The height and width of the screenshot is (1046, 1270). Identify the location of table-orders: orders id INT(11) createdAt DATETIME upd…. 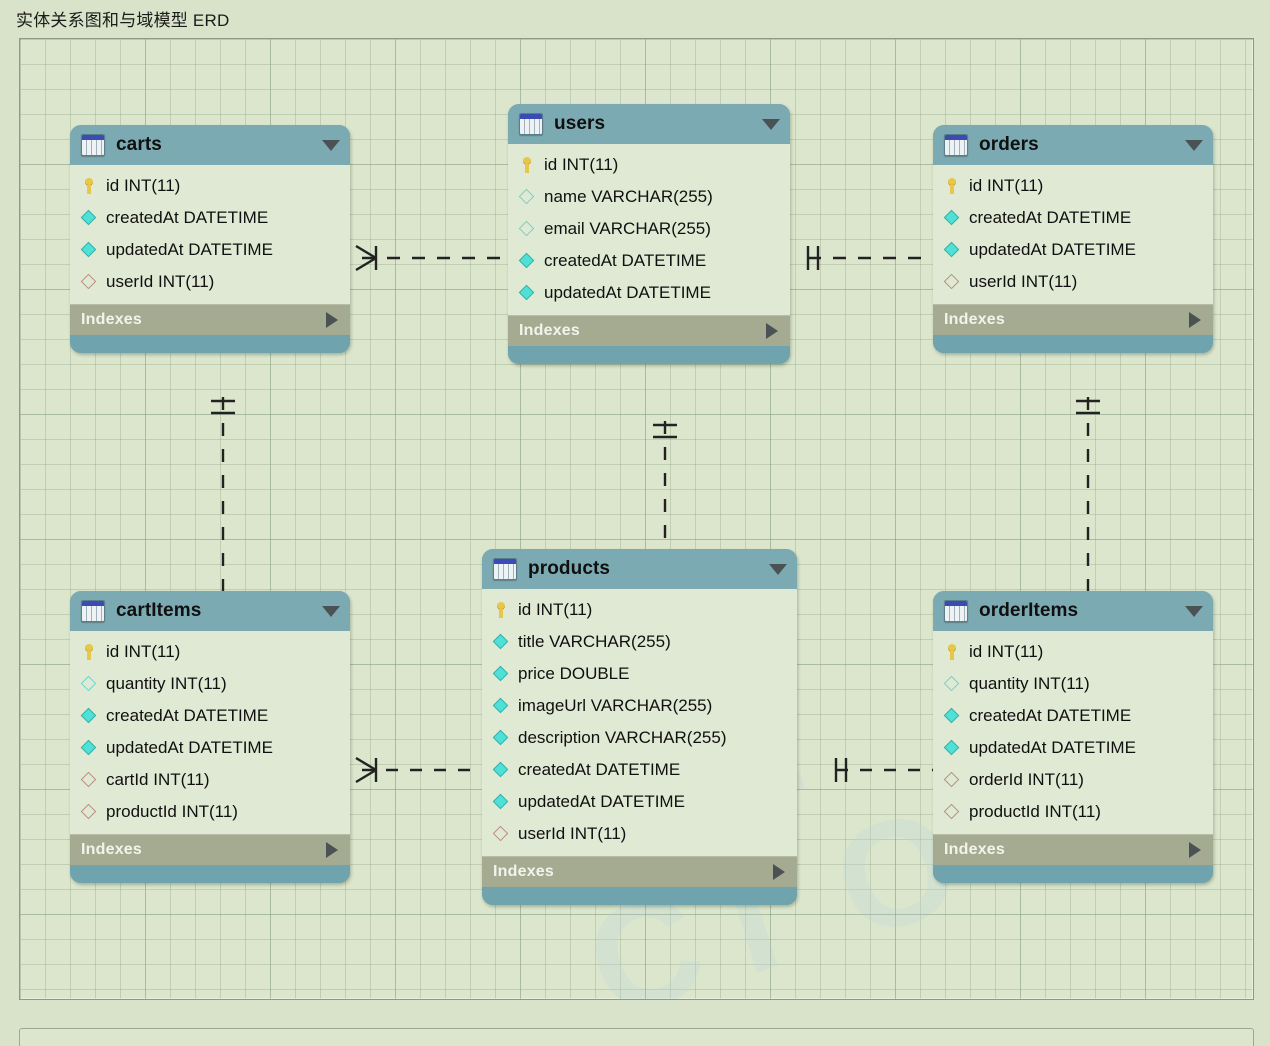
(1073, 239).